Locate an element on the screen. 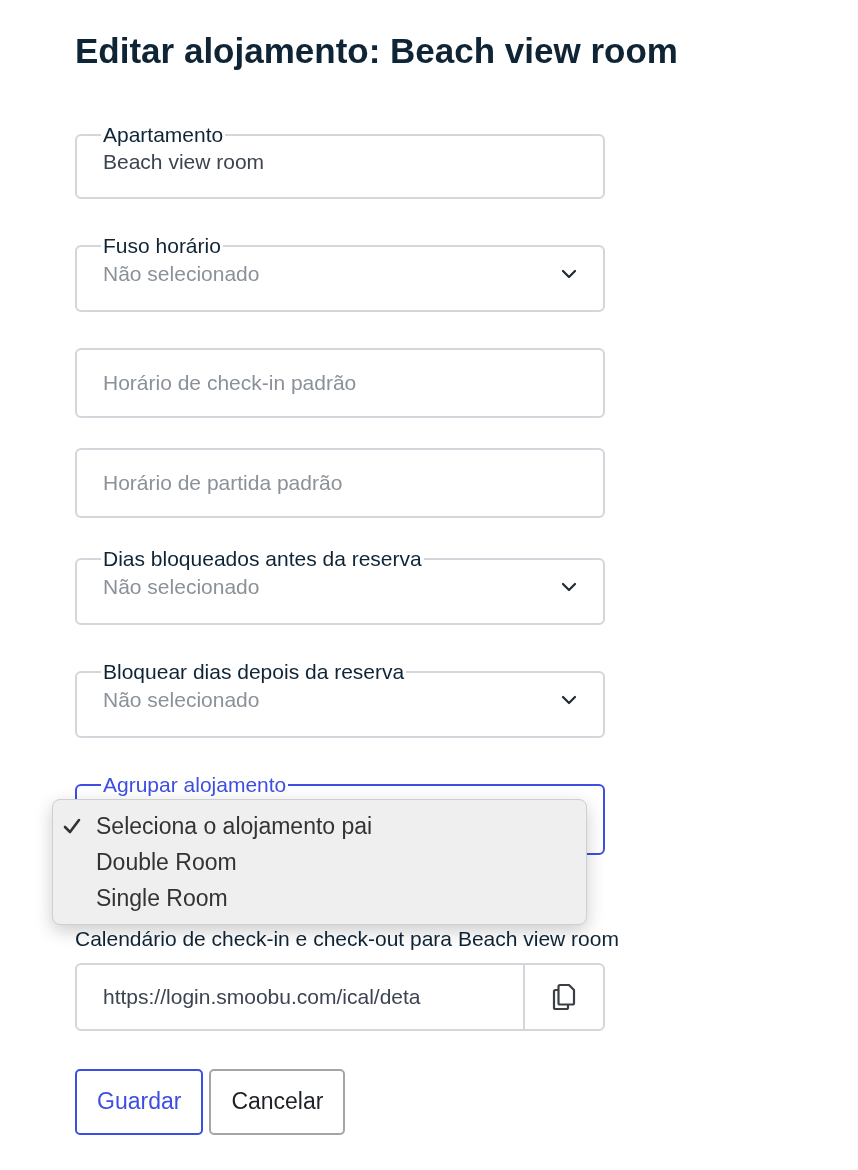  field-label: Apartamento is located at coordinates (163, 134).